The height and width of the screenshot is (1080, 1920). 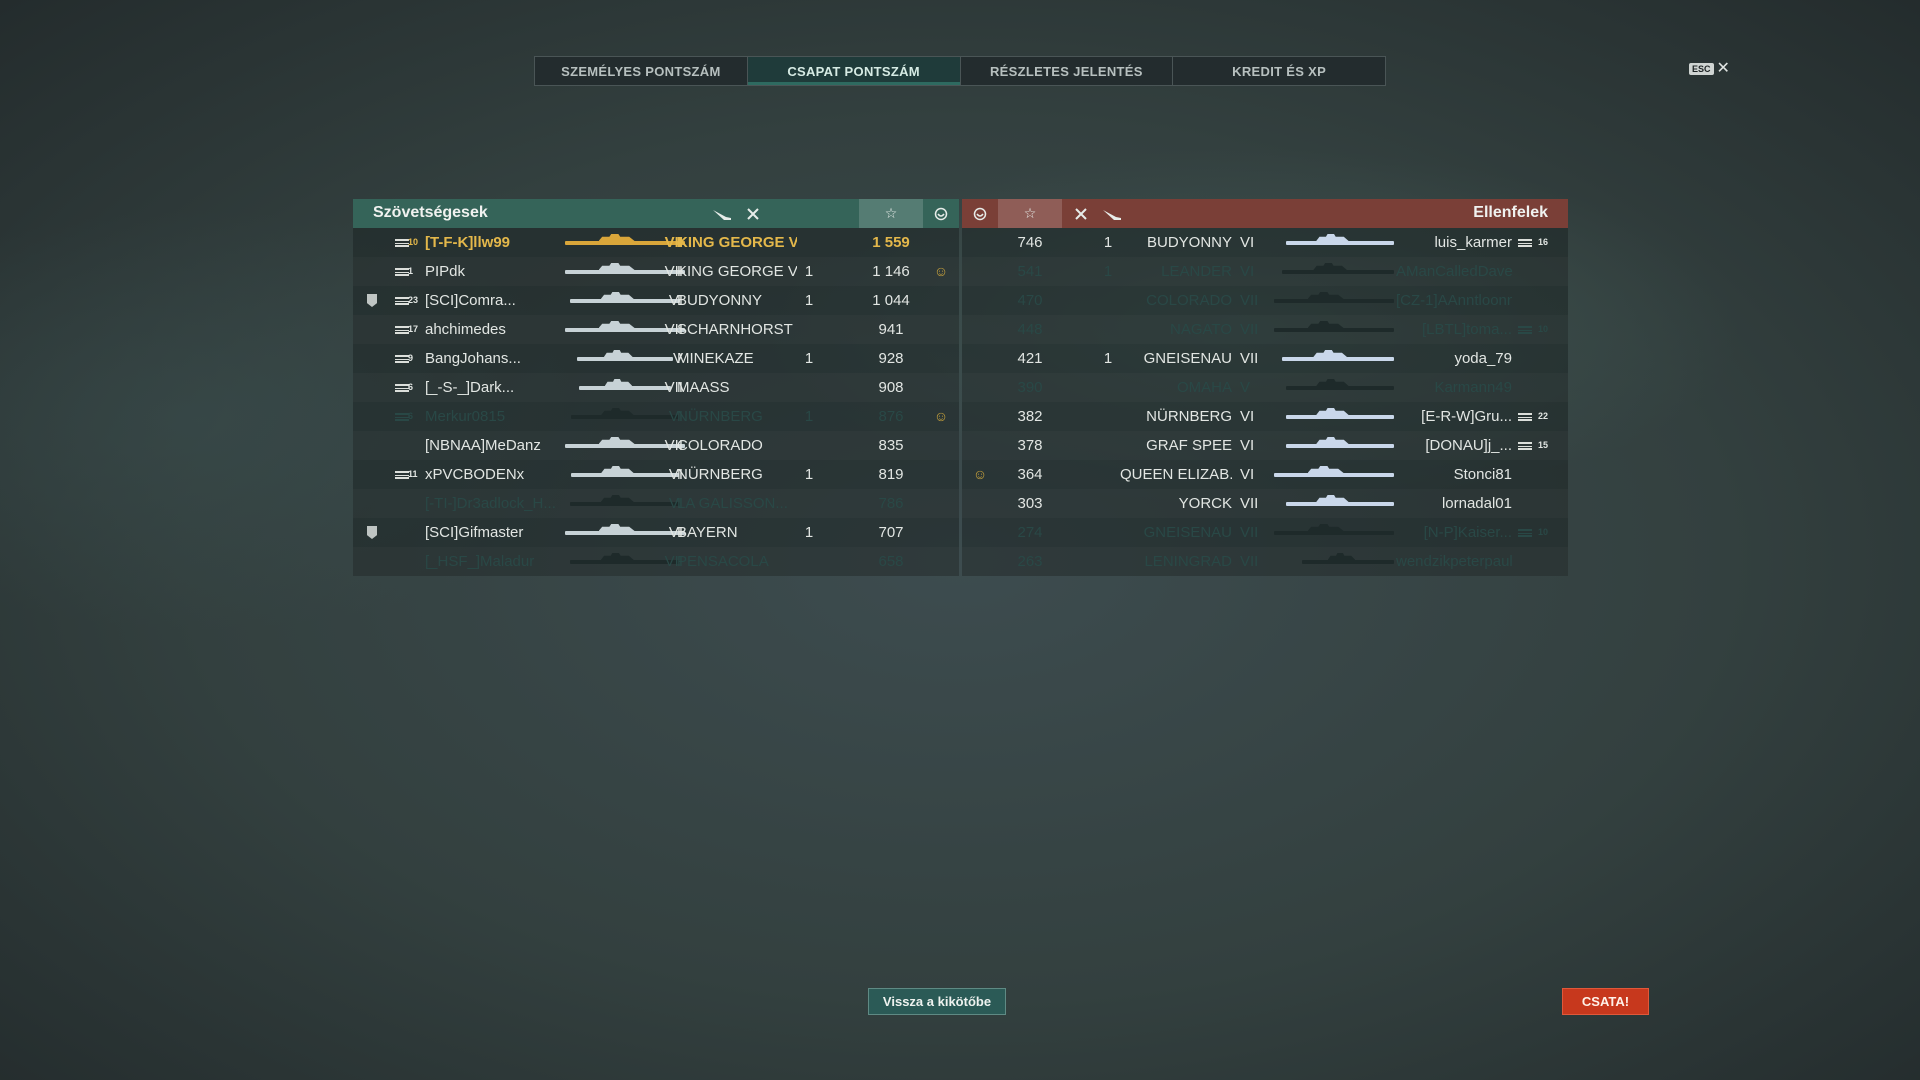 What do you see at coordinates (656, 532) in the screenshot?
I see `table-row: [SCI]Gifmaster VI BAYERN 1 707` at bounding box center [656, 532].